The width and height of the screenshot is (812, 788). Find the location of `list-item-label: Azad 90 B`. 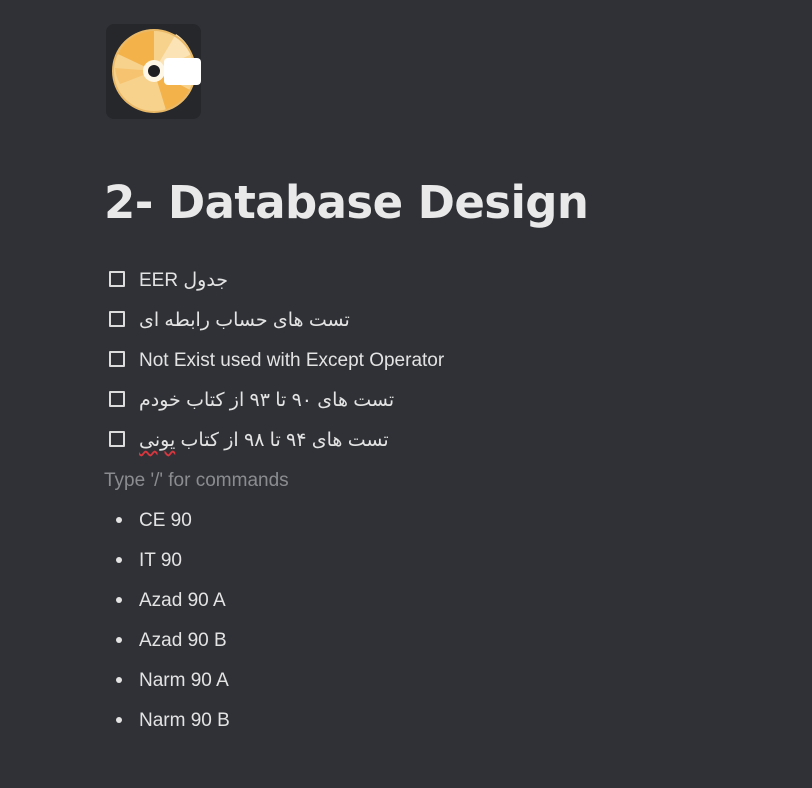

list-item-label: Azad 90 B is located at coordinates (183, 641).